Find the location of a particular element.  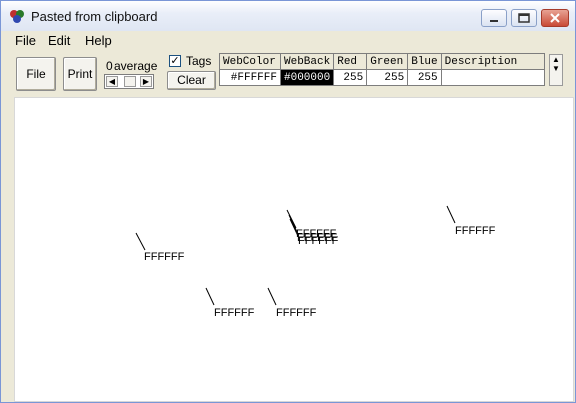

file-button: File is located at coordinates (36, 74).